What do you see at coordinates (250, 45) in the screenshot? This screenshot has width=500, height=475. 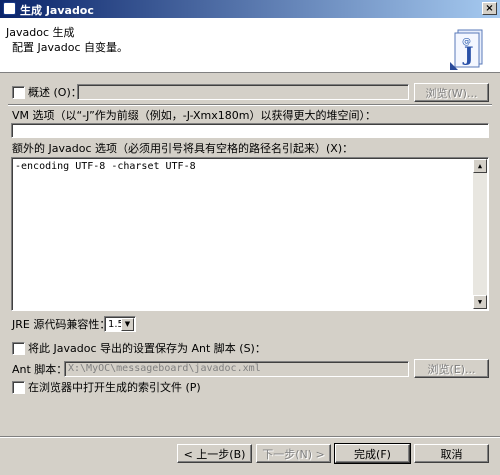 I see `wizard-header: Javadoc 生成 配置 Javadoc 自变量。 @ J` at bounding box center [250, 45].